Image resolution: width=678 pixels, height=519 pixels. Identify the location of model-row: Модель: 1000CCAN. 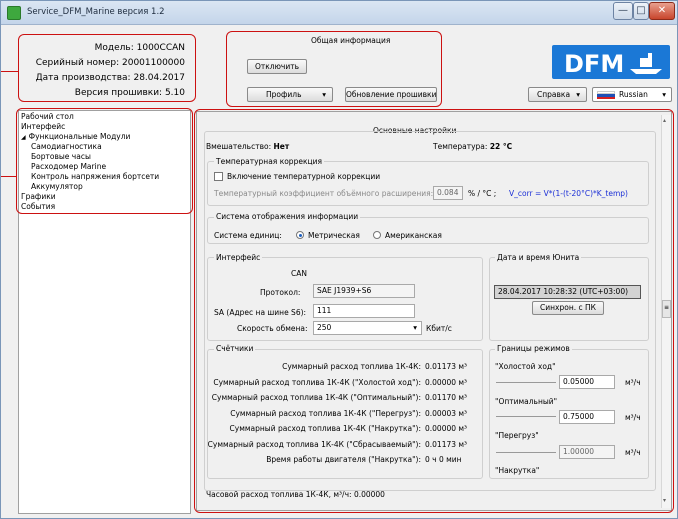
(140, 48).